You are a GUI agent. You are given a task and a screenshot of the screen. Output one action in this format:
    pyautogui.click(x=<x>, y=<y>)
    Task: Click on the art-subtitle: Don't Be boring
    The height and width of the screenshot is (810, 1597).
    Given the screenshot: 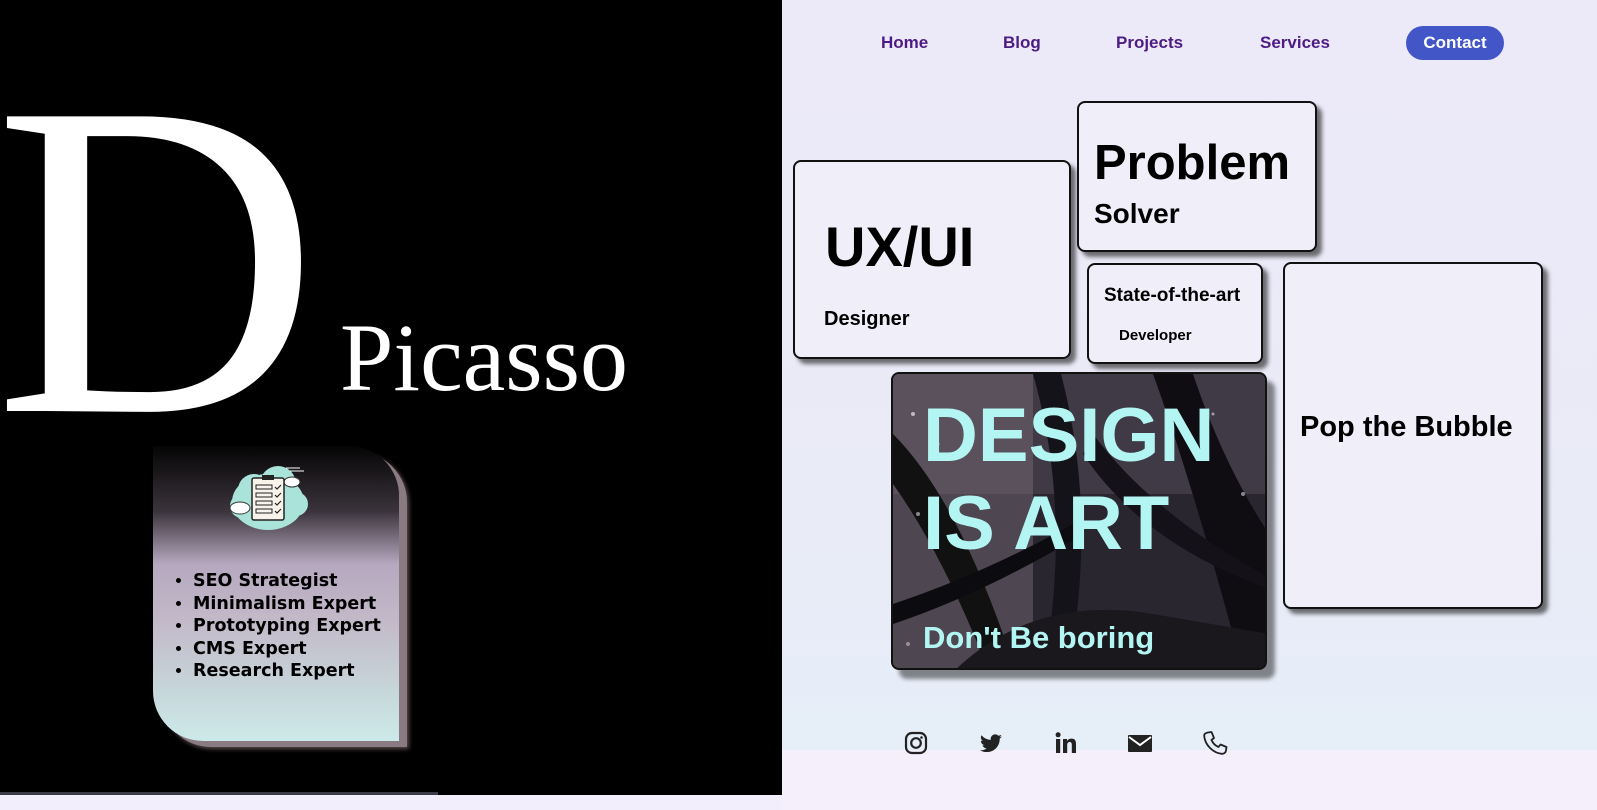 What is the action you would take?
    pyautogui.click(x=1039, y=637)
    